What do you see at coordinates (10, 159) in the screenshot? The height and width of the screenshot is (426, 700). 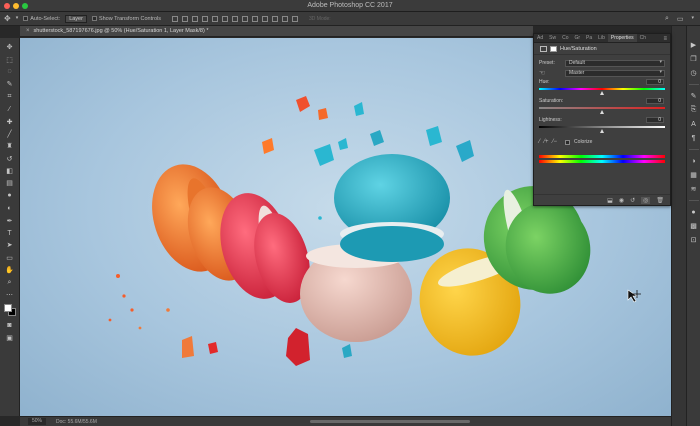 I see `history-brush-tool-icon: ↺` at bounding box center [10, 159].